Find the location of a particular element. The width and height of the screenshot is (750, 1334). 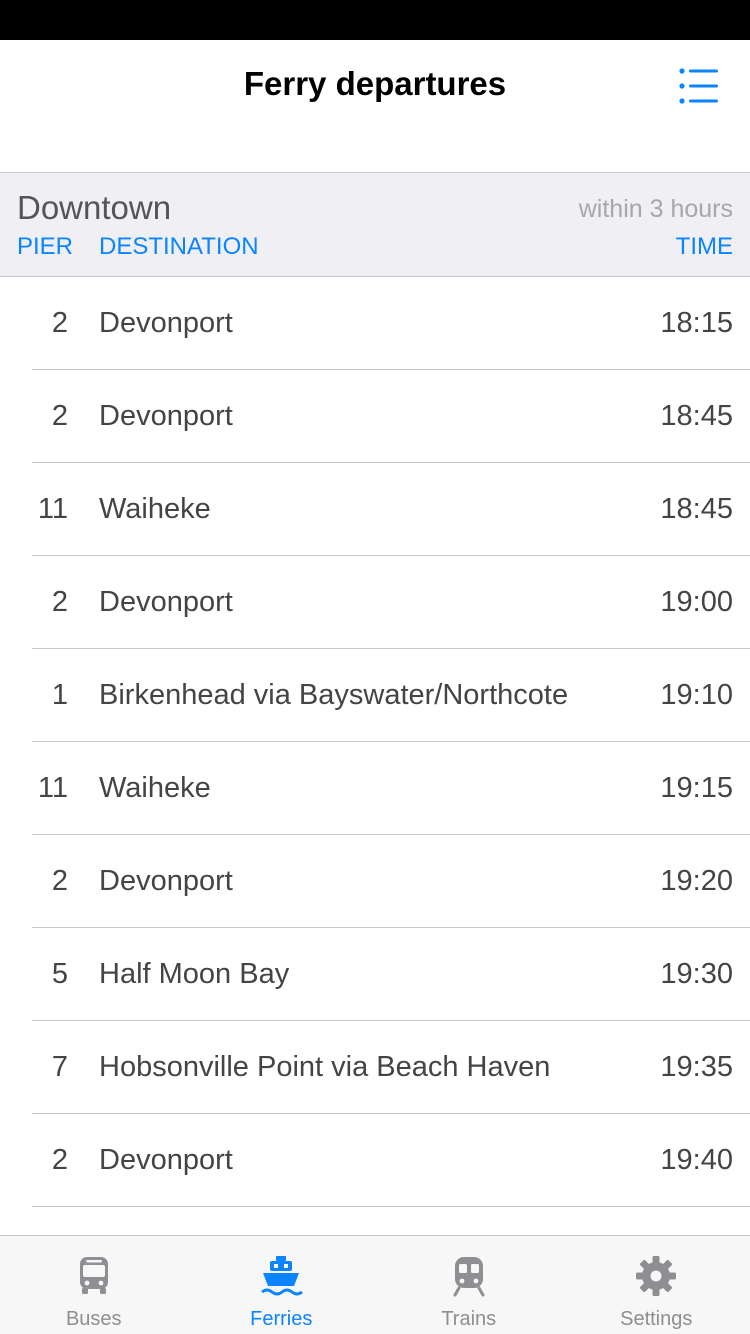

list-icon is located at coordinates (698, 86).